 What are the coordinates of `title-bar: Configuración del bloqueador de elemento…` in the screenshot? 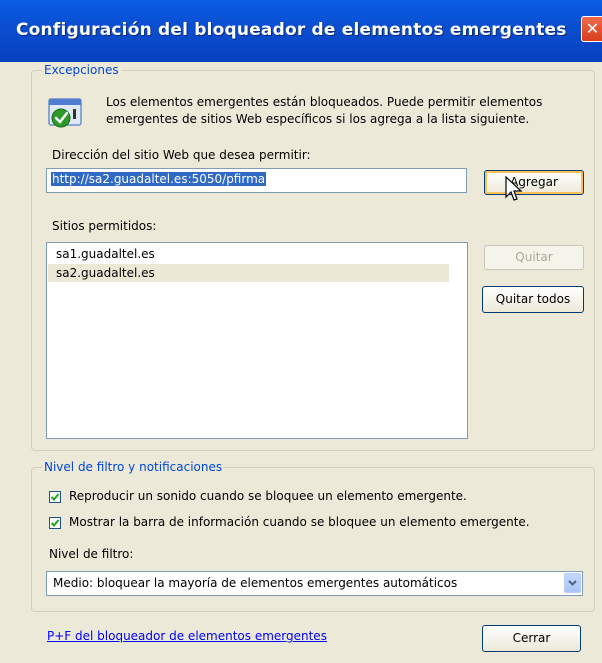 It's located at (301, 31).